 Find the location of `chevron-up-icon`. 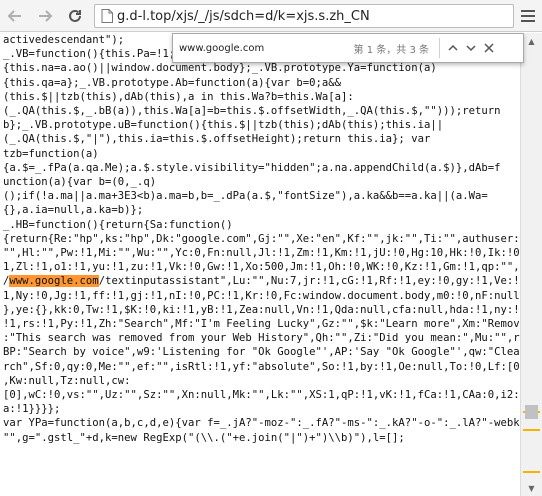

chevron-up-icon is located at coordinates (453, 47).